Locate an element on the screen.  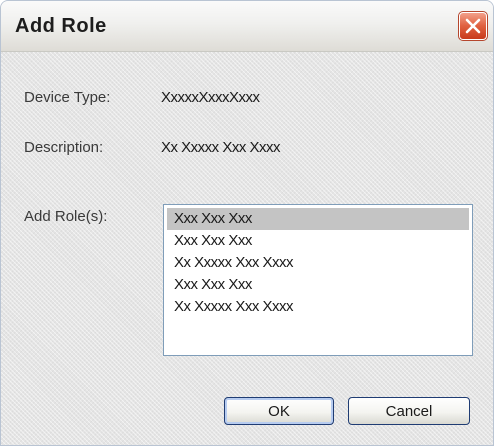
close-button is located at coordinates (473, 26).